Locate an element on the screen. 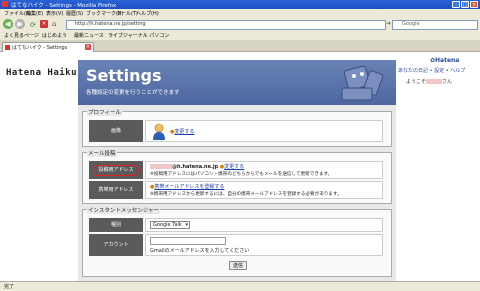 The height and width of the screenshot is (291, 480). tab-label: はてなハイク - Settings is located at coordinates (40, 48).